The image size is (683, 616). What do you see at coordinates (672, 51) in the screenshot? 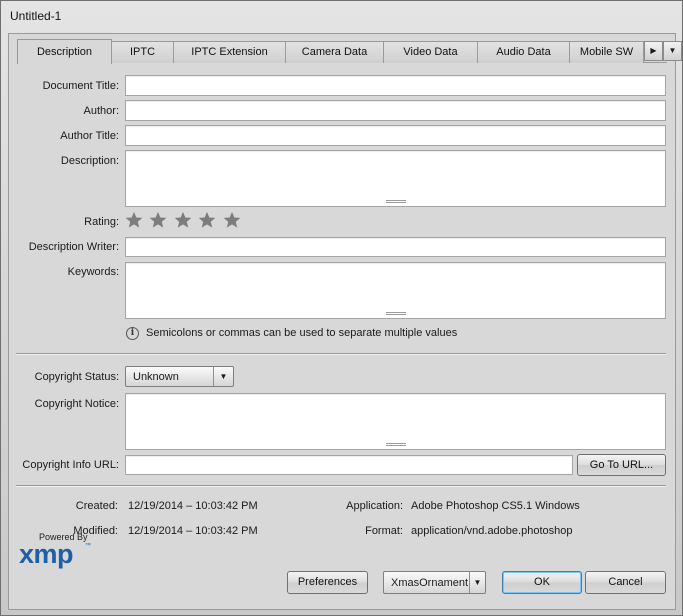
I see `triangle-down-icon: ▼` at bounding box center [672, 51].